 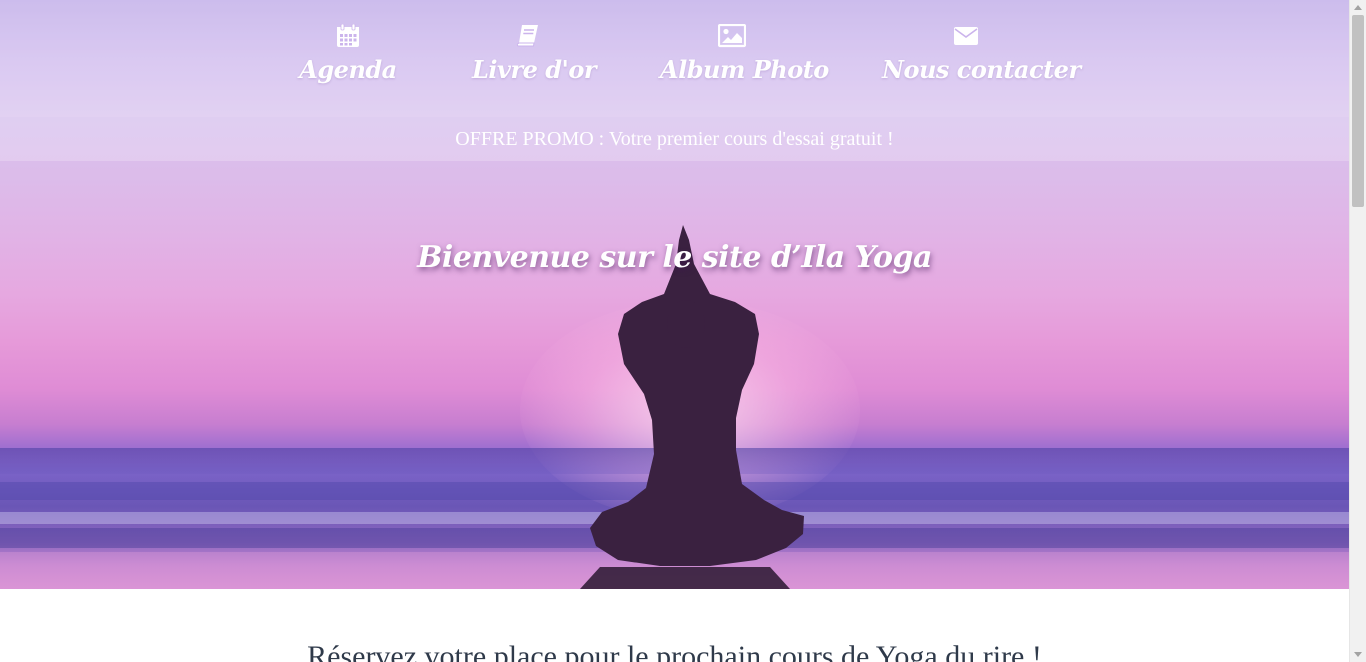 I want to click on yoga-silhouette-icon, so click(x=692, y=407).